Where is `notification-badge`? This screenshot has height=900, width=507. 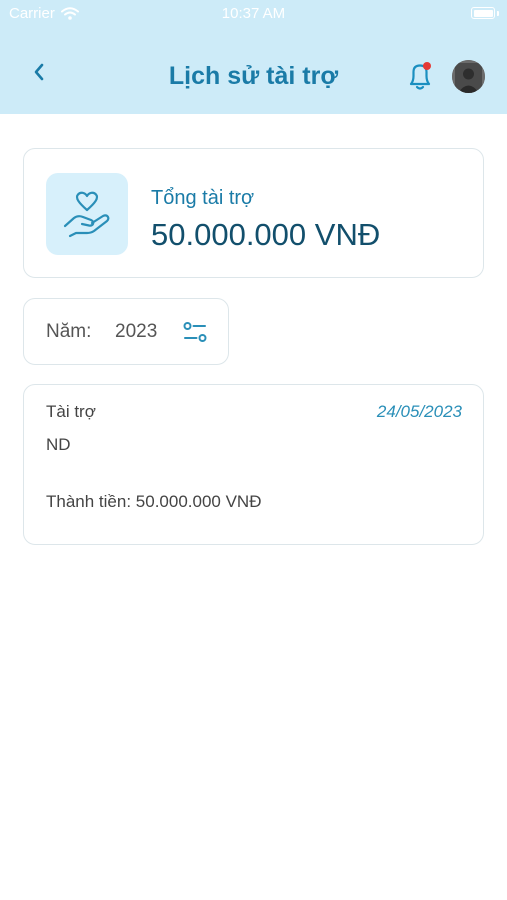
notification-badge is located at coordinates (427, 66).